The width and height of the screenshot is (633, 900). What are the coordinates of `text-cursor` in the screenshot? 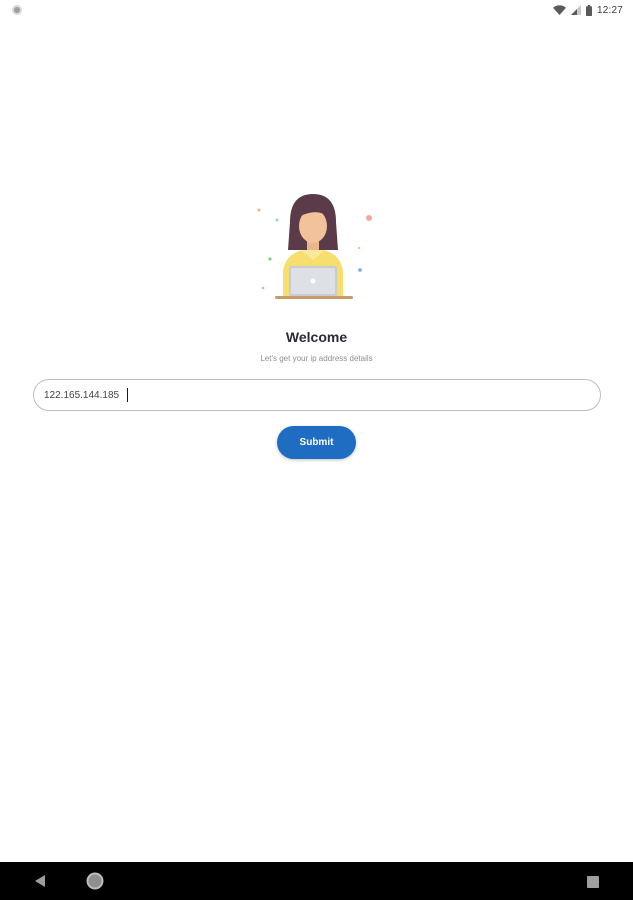 It's located at (127, 395).